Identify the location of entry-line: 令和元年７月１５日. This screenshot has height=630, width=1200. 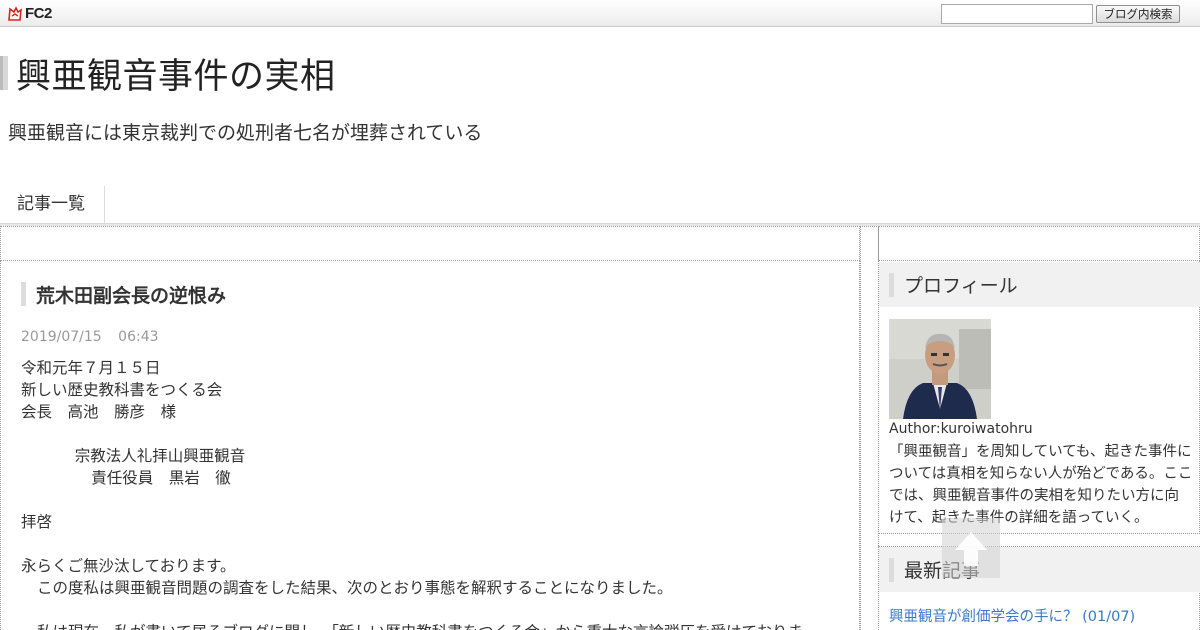
(91, 368).